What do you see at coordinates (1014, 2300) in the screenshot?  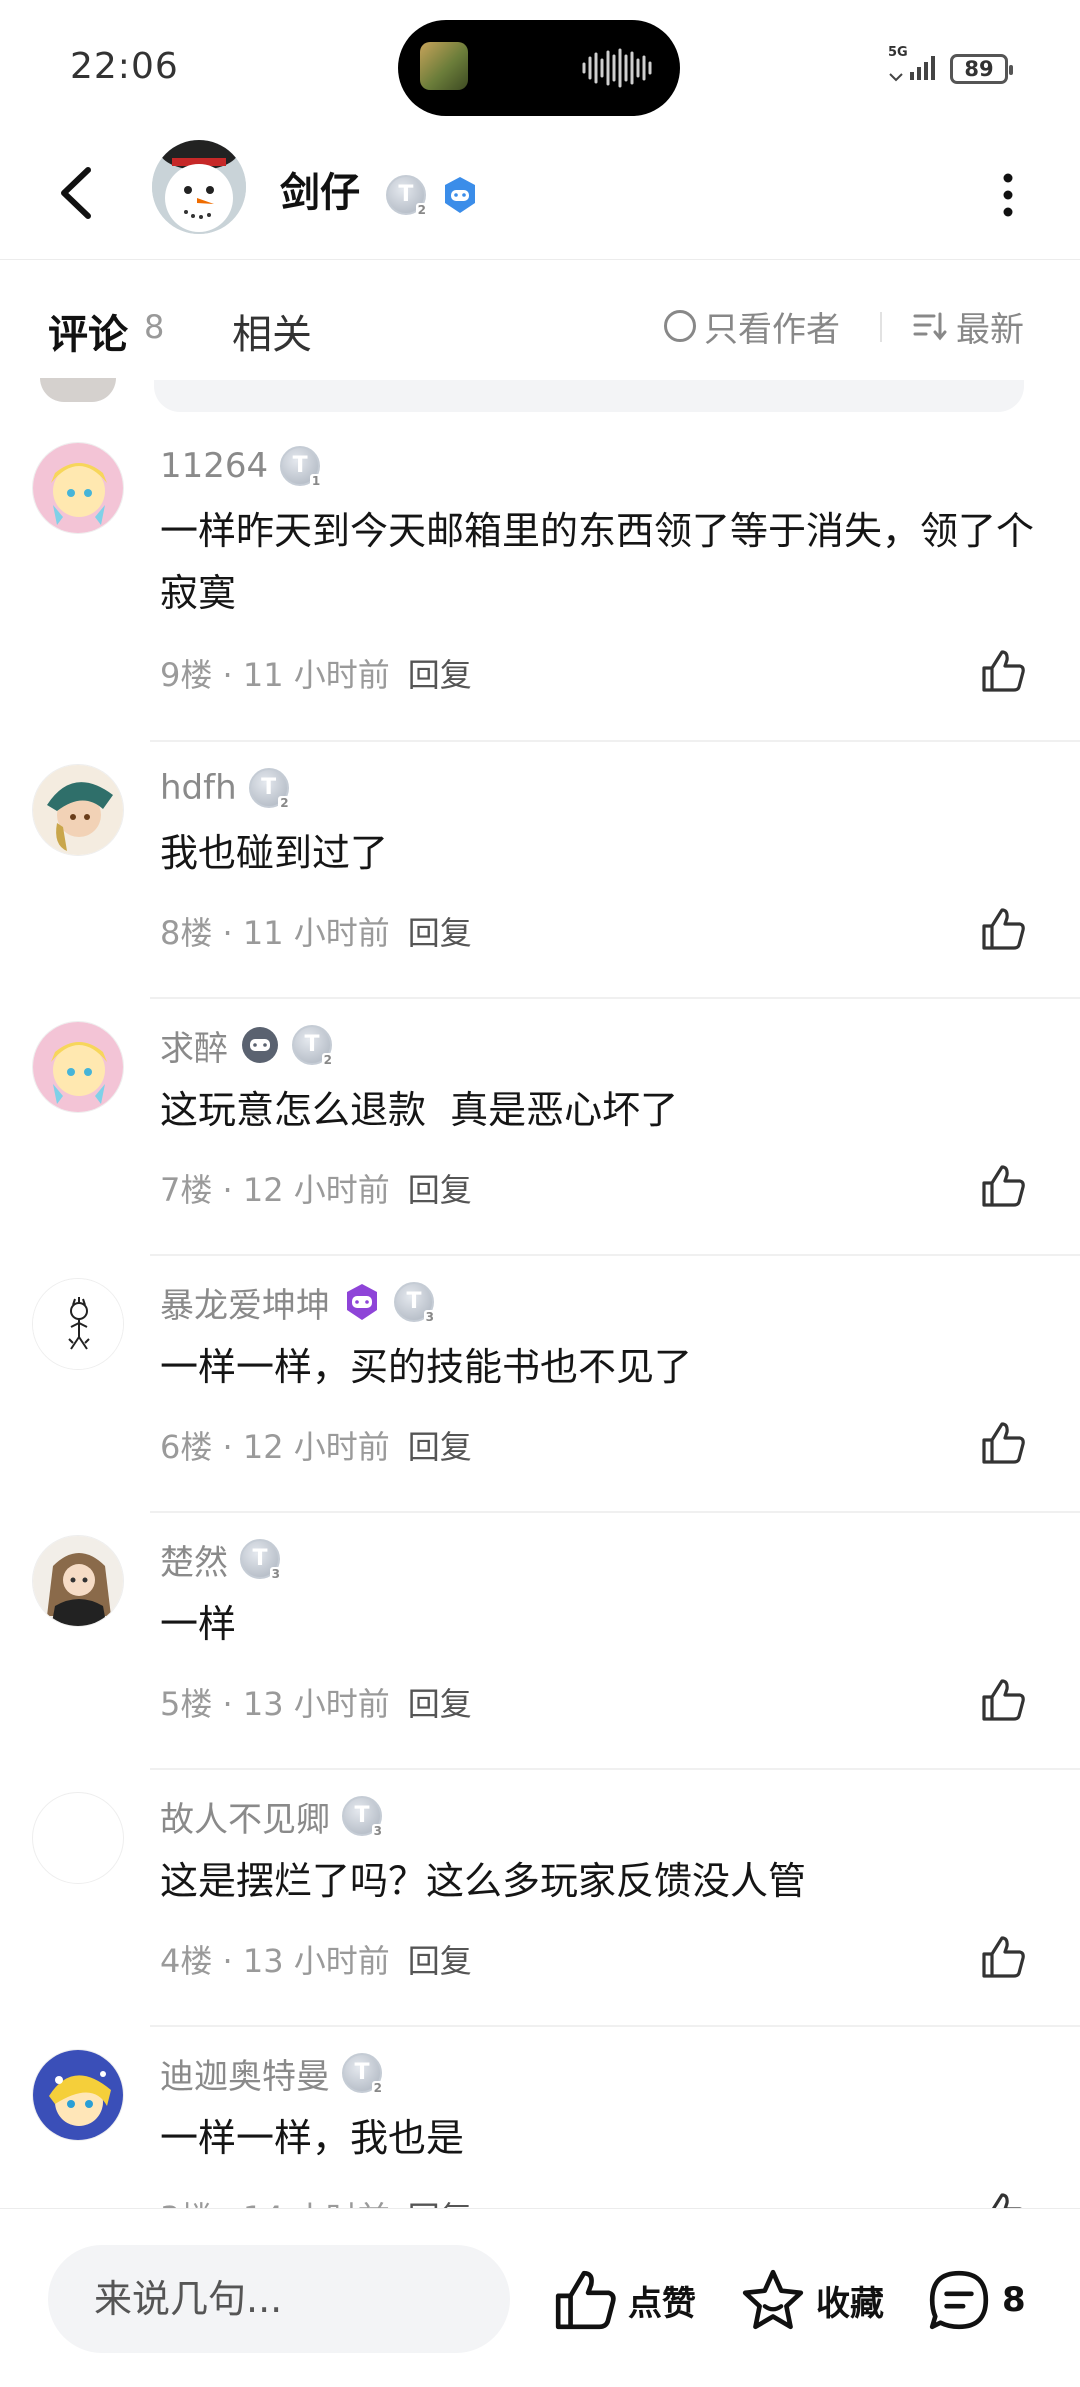 I see `comments-count-label: 8` at bounding box center [1014, 2300].